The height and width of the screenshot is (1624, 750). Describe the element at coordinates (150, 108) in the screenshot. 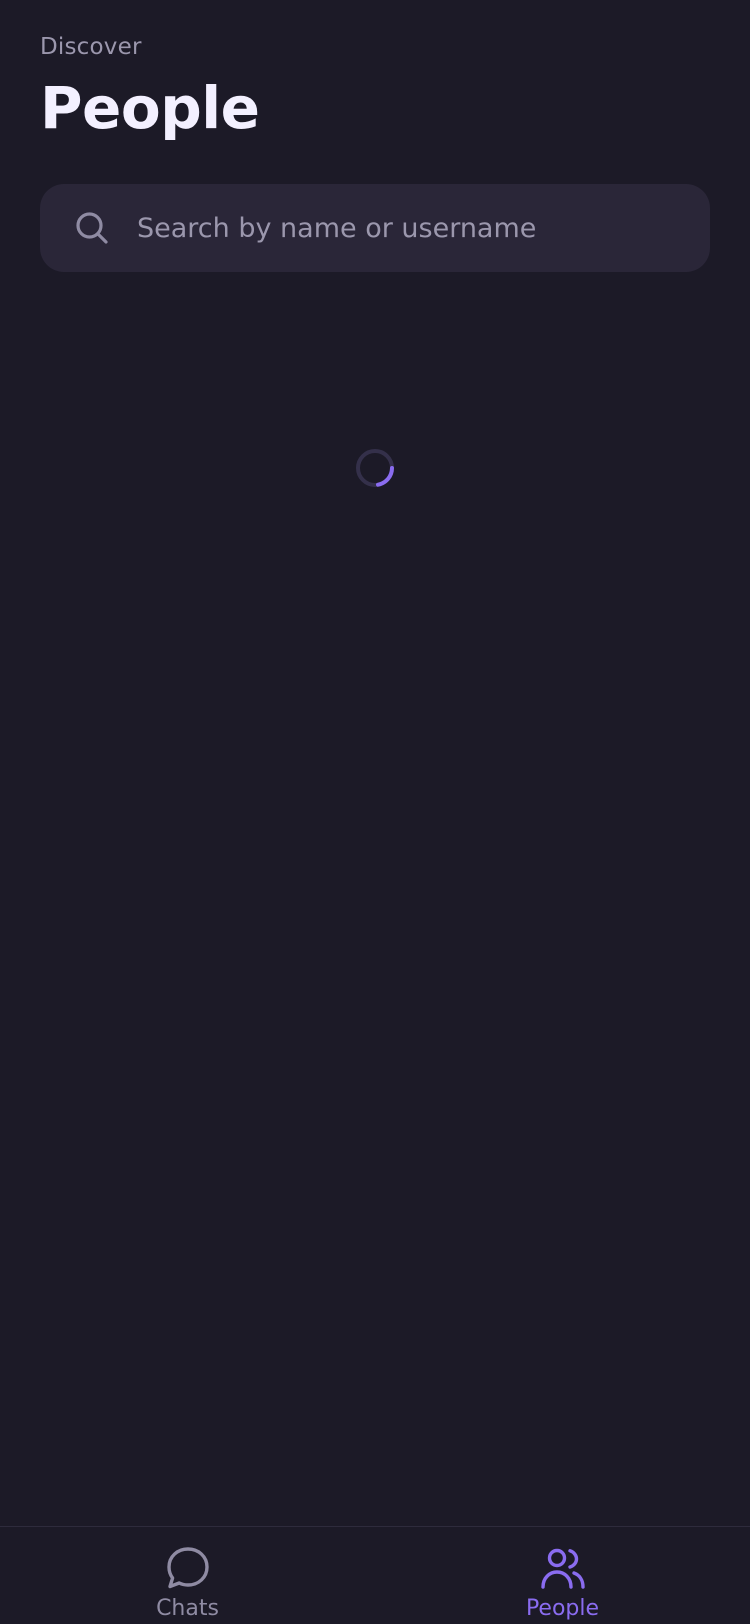

I see `page-title: People` at that location.